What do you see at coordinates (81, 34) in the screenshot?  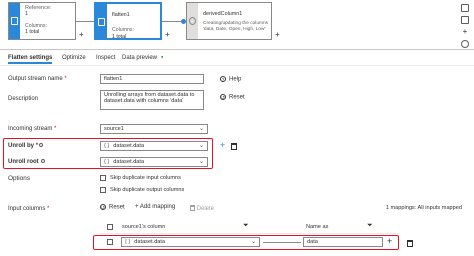 I see `add-after-source-icon: +` at bounding box center [81, 34].